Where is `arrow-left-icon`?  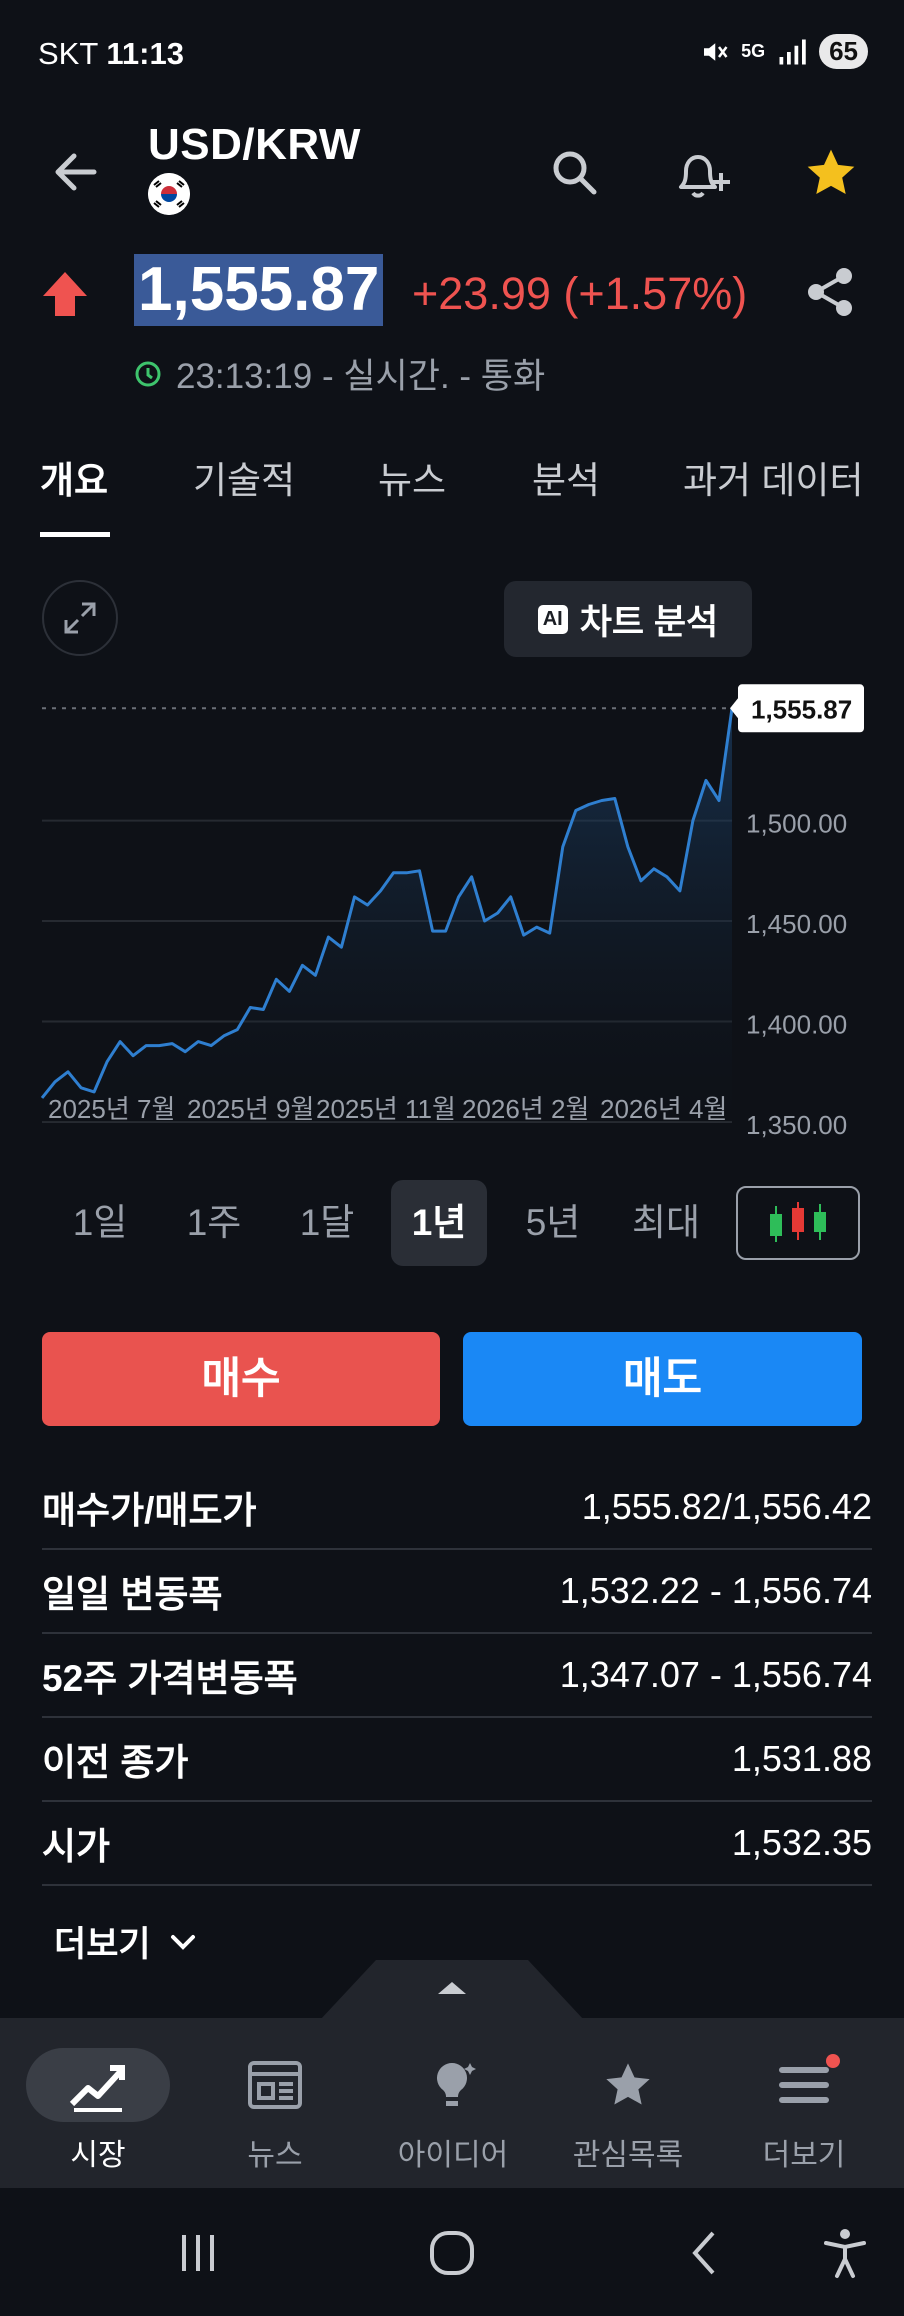
arrow-left-icon is located at coordinates (76, 172).